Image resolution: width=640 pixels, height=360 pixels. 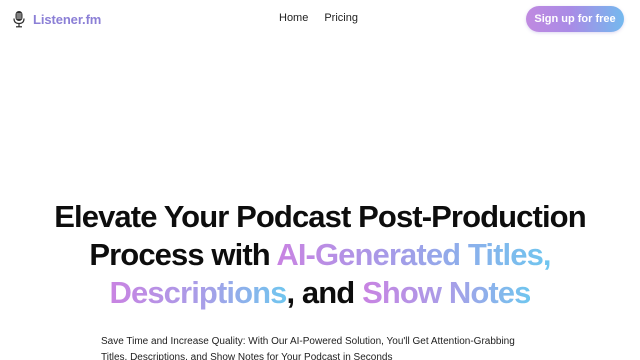 I want to click on headline-line-3: Descriptions, and Show Notes, so click(x=320, y=293).